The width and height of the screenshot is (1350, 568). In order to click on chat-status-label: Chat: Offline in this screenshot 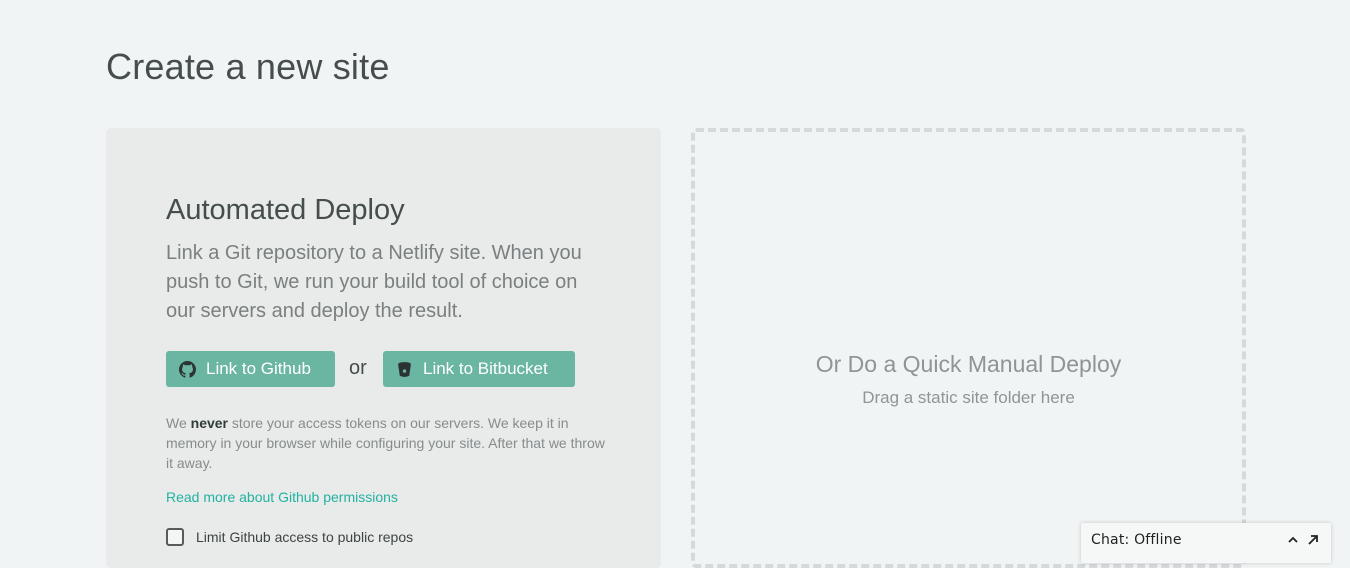, I will do `click(1136, 540)`.